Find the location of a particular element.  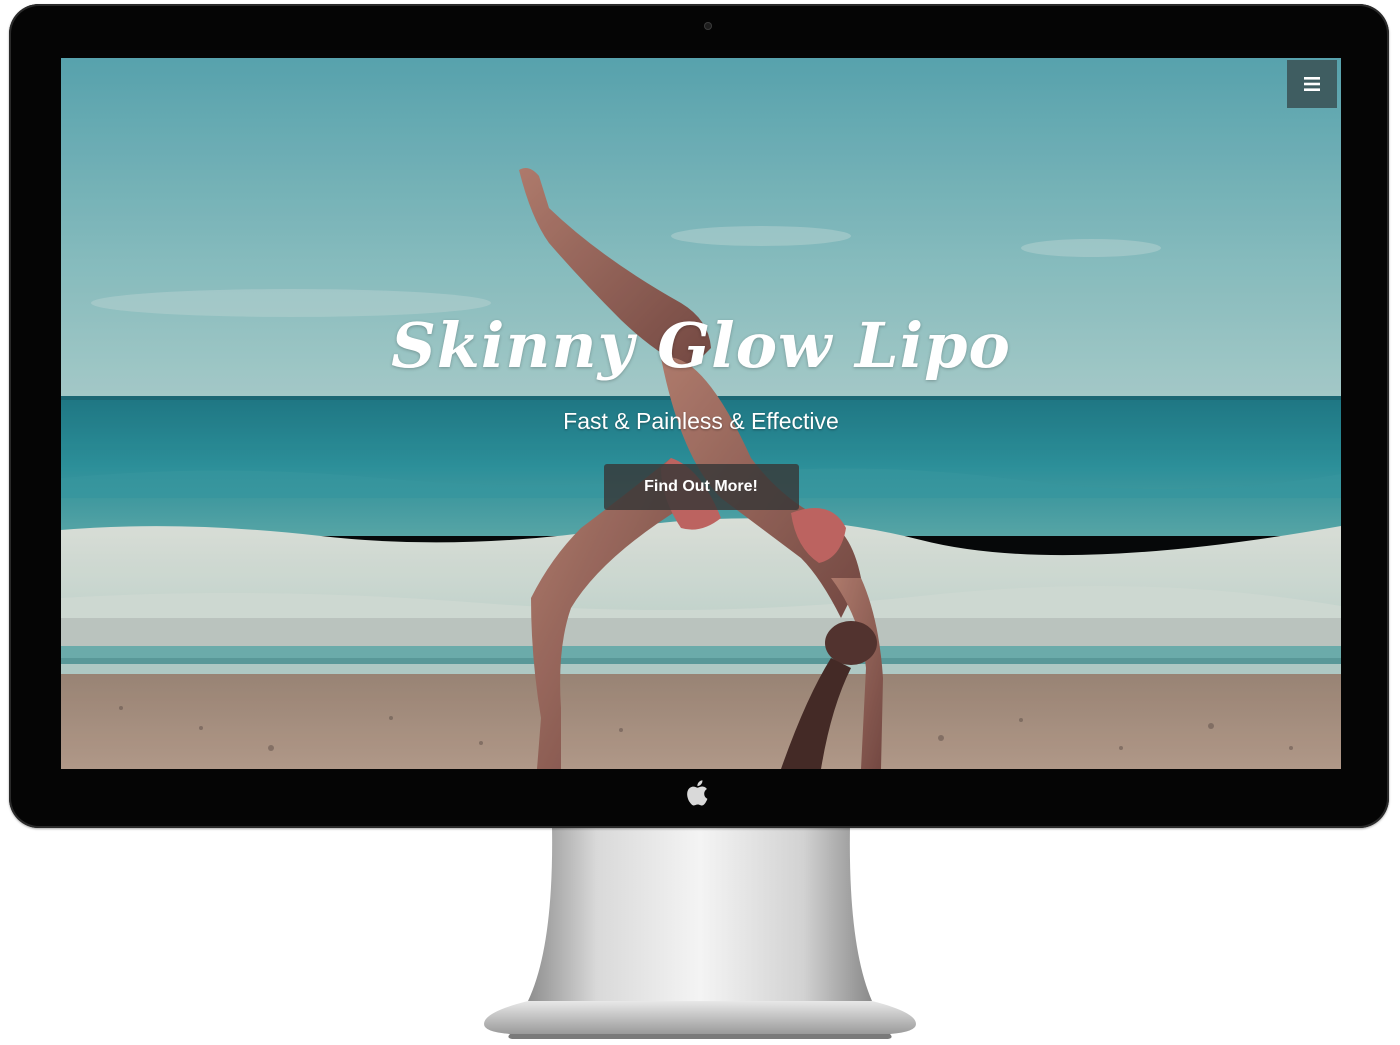

hamburger-menu-icon is located at coordinates (1312, 84).